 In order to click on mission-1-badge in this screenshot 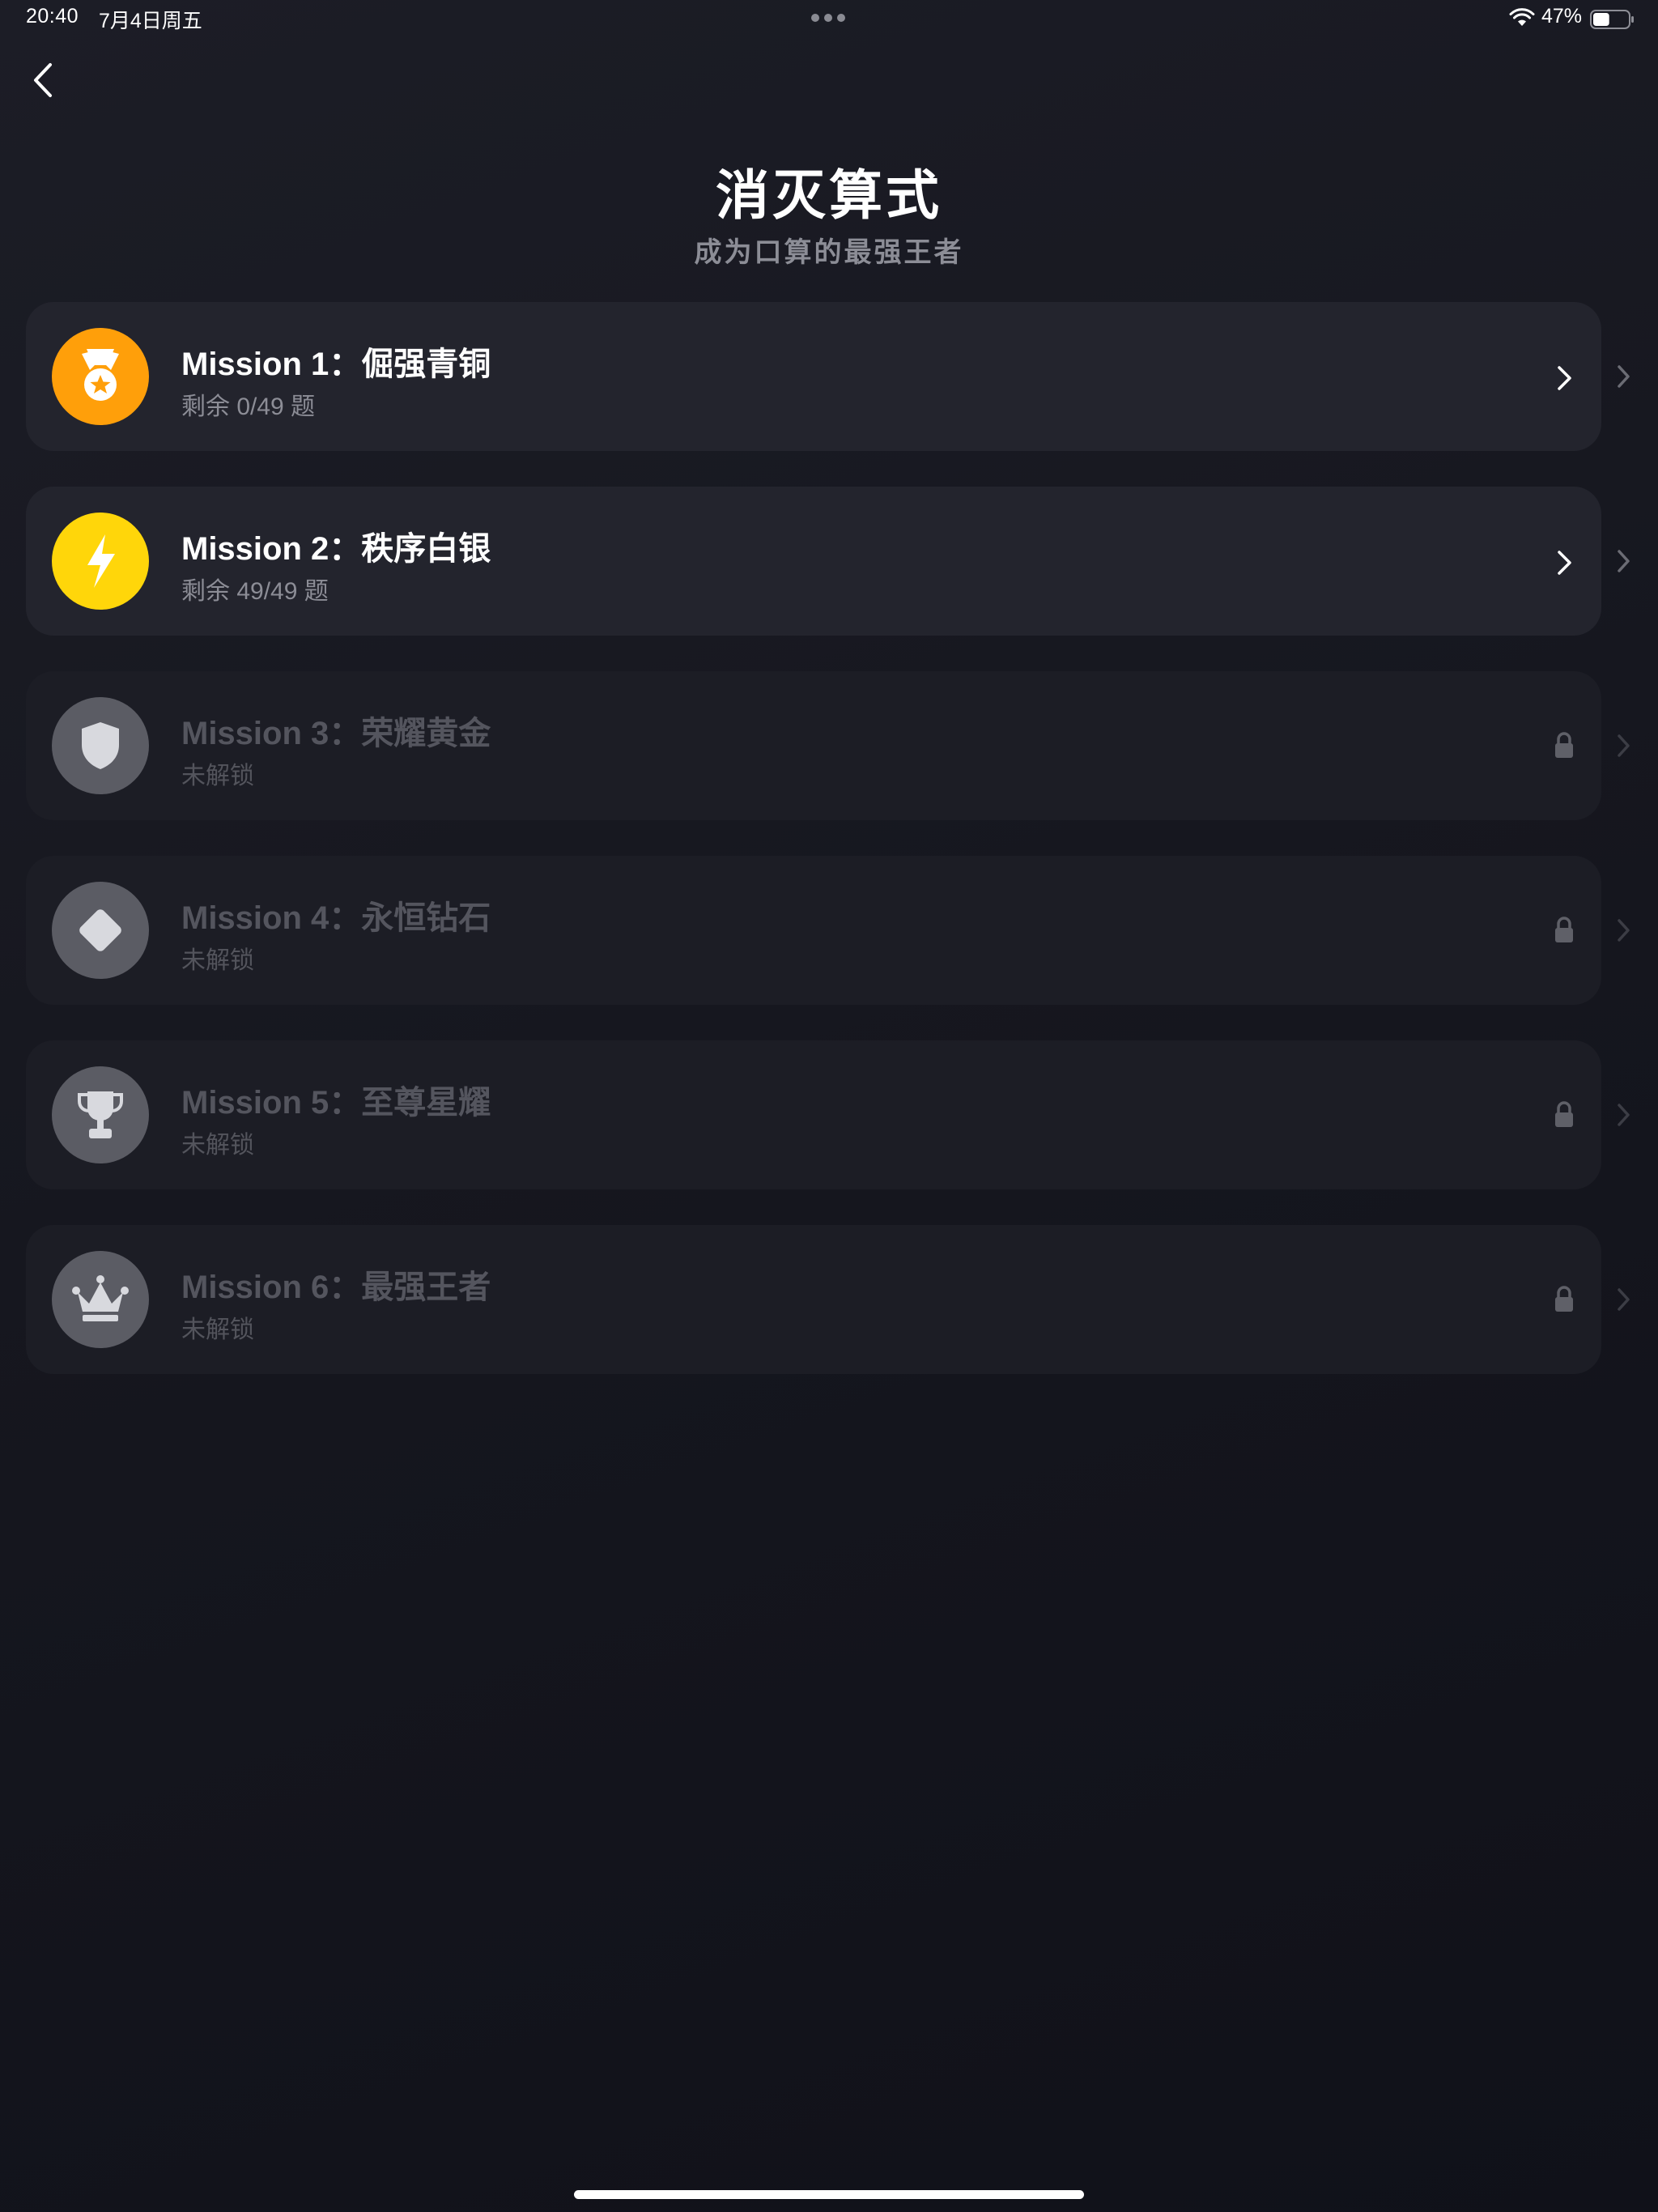, I will do `click(100, 377)`.